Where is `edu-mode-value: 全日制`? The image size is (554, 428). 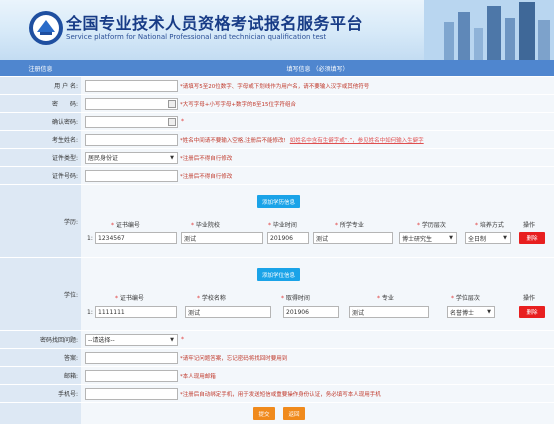 edu-mode-value: 全日制 is located at coordinates (477, 239).